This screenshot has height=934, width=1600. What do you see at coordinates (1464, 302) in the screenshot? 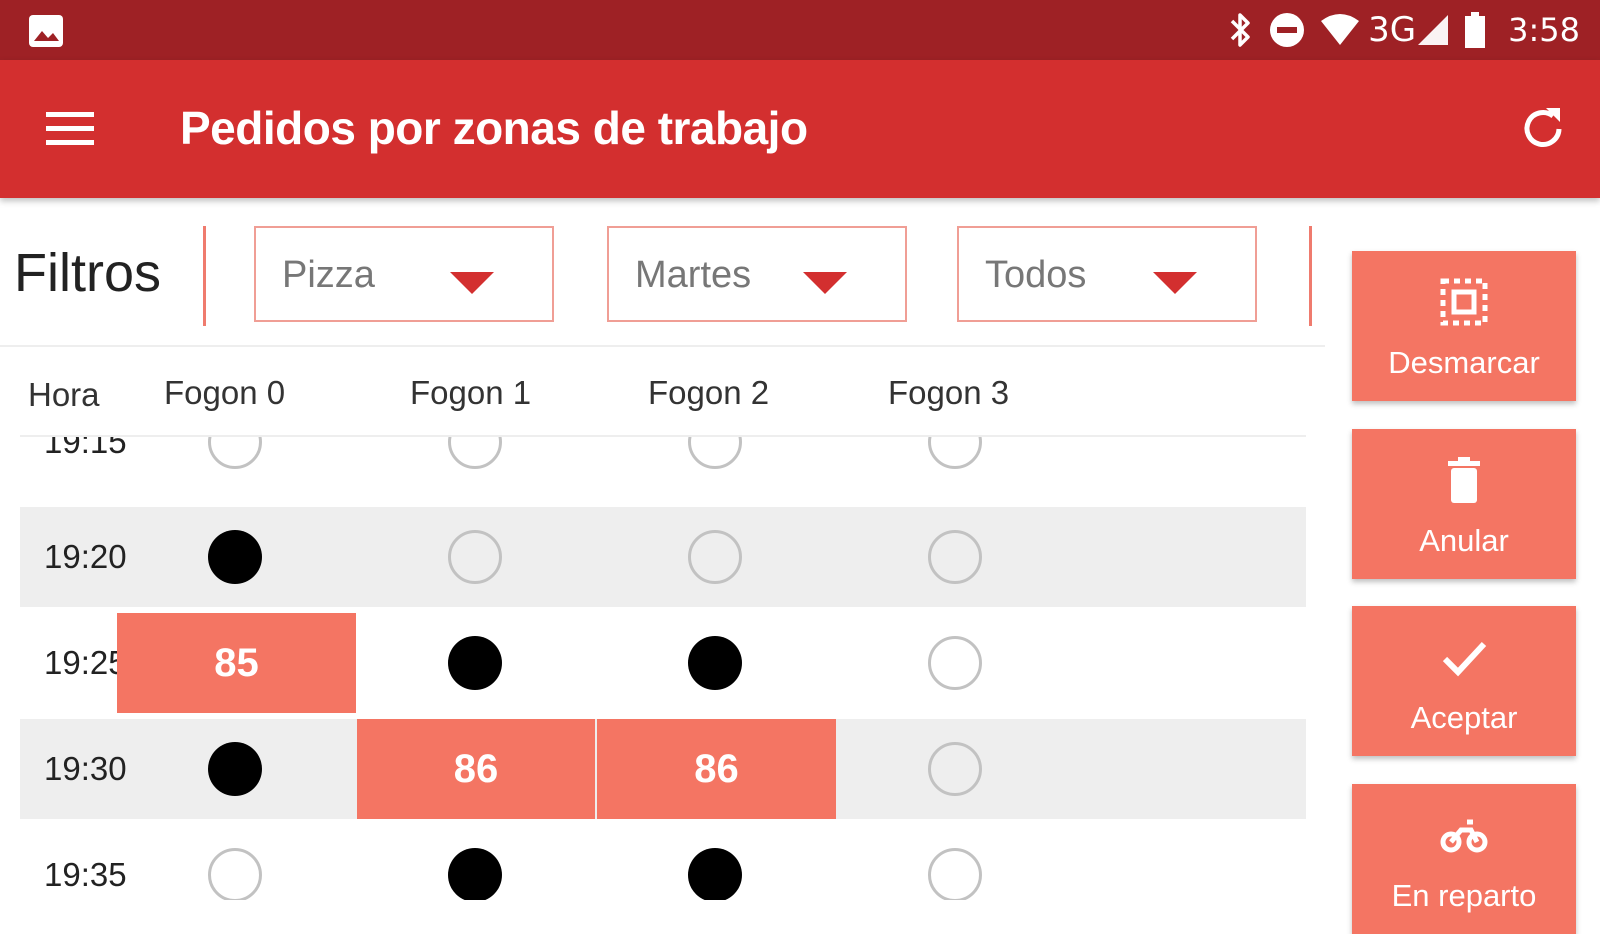
I see `select-all-icon` at bounding box center [1464, 302].